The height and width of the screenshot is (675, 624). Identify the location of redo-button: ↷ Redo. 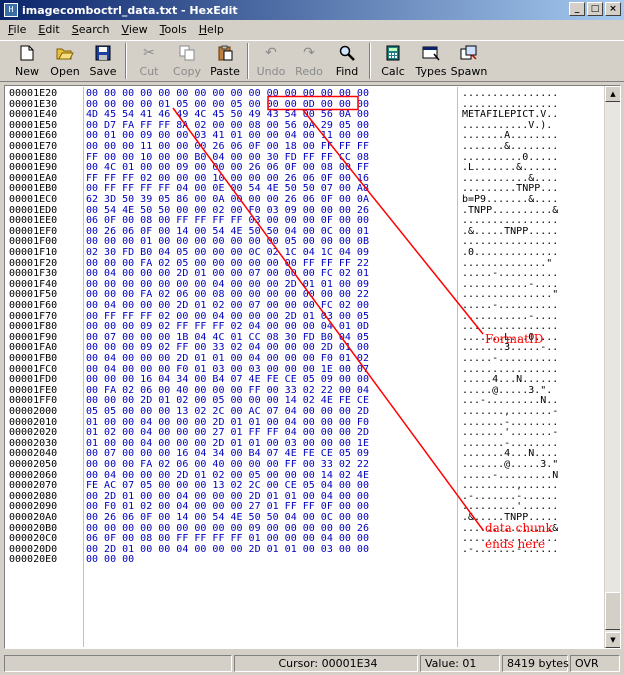
(309, 61).